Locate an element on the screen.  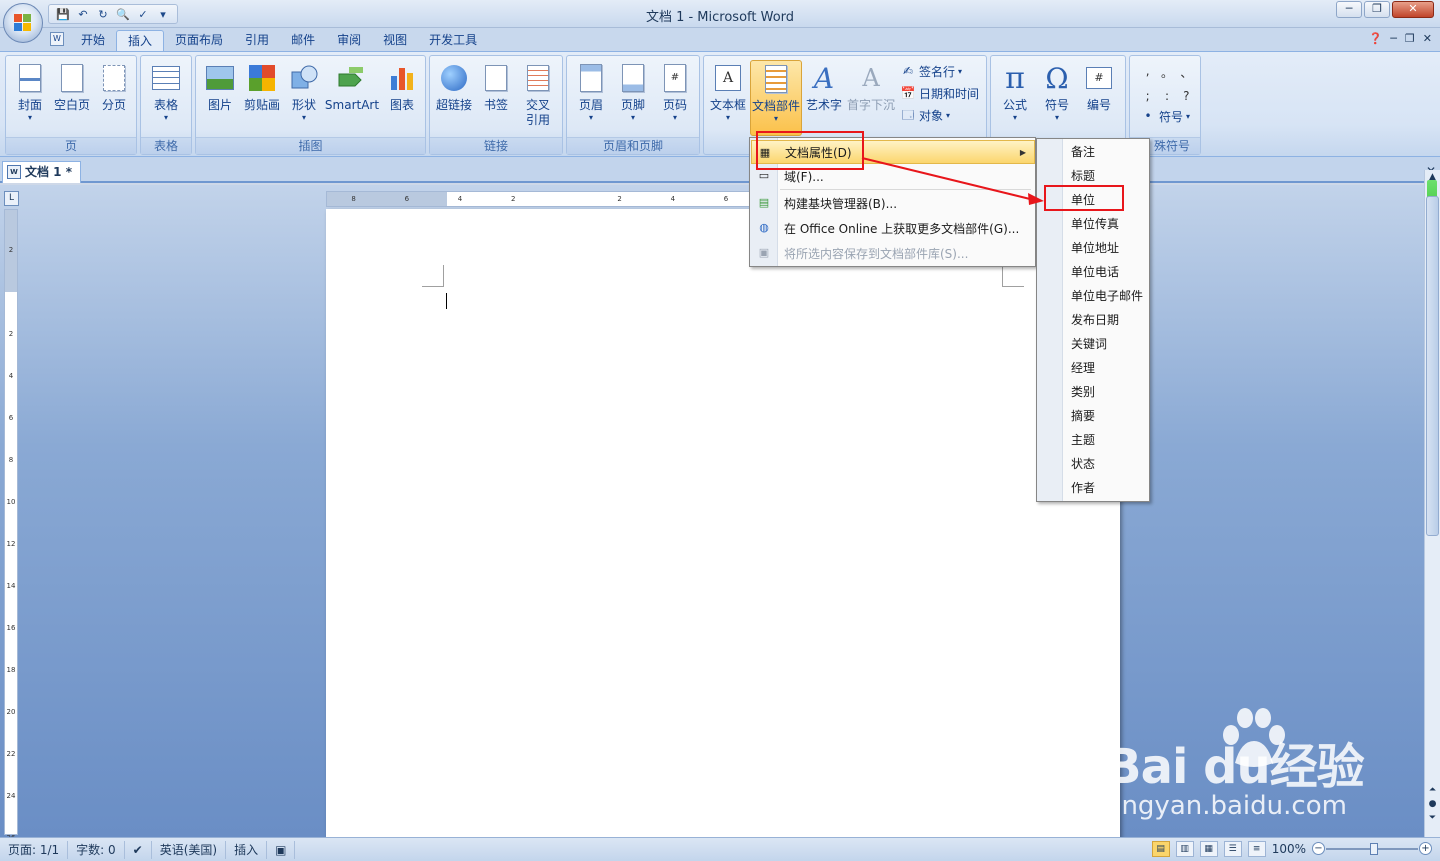
zoom-slider: − + is located at coordinates (1372, 849).